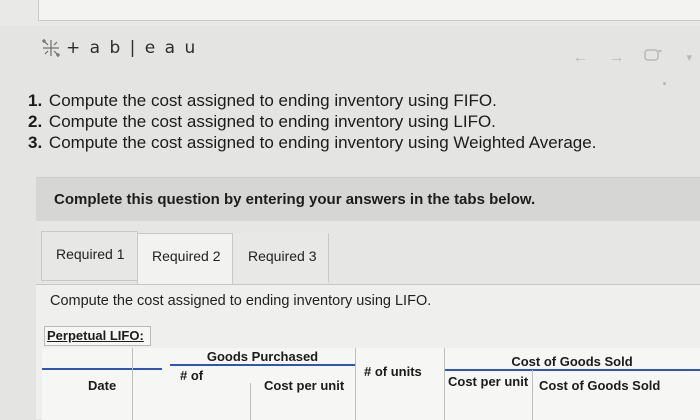  I want to click on date-header: Date, so click(102, 385).